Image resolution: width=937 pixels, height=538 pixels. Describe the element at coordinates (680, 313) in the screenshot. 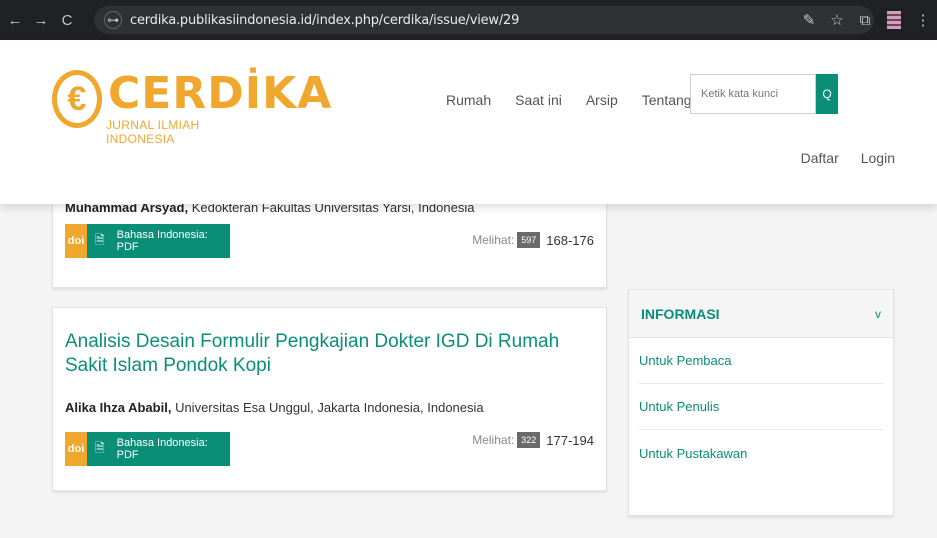

I see `sidebar-title: INFORMASI` at that location.